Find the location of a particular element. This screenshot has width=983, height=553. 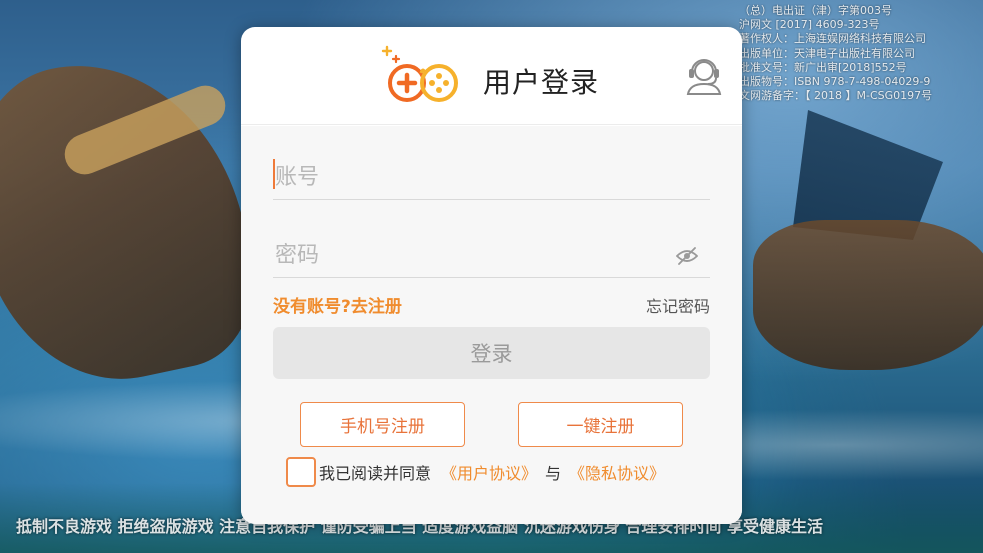

license-line: （总）电出证（津）字第003号 is located at coordinates (815, 10).